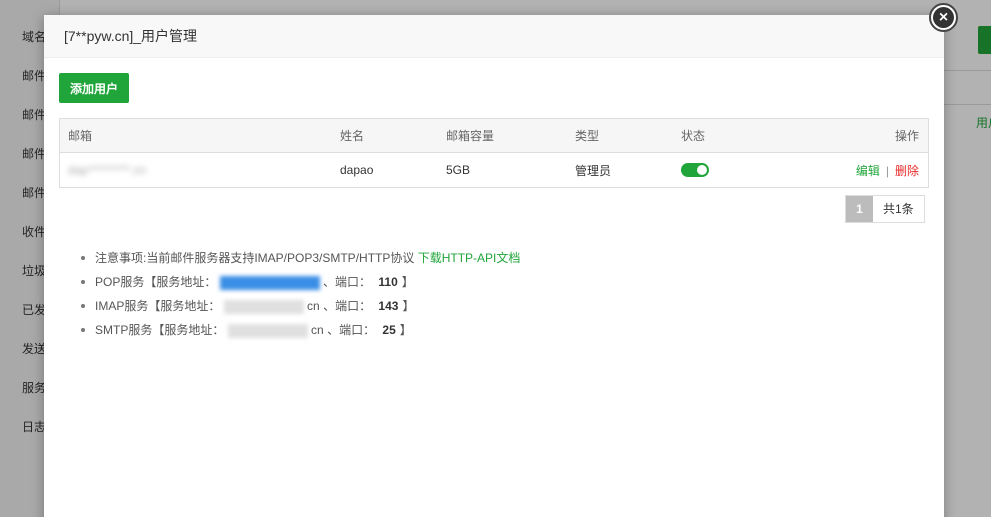 The width and height of the screenshot is (991, 517). I want to click on imap-label: IMAP服务【服务地址：, so click(158, 306).